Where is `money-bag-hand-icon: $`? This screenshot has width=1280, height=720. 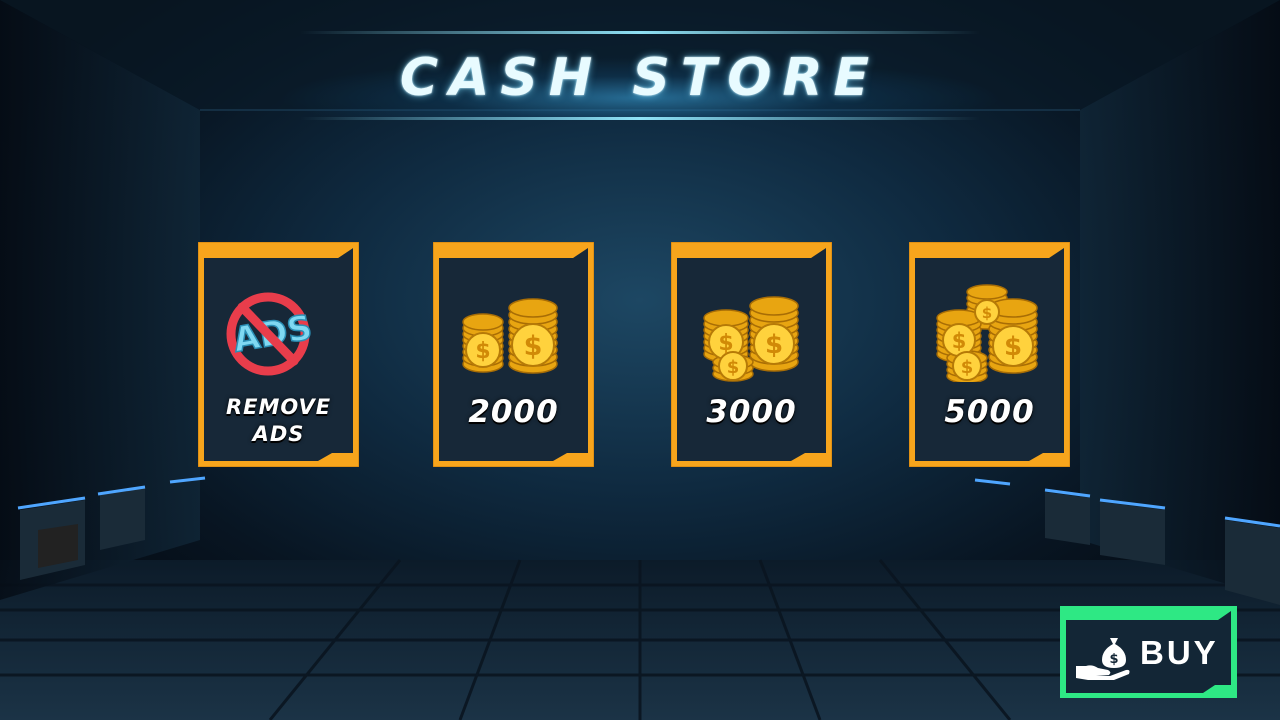 money-bag-hand-icon: $ is located at coordinates (1103, 659).